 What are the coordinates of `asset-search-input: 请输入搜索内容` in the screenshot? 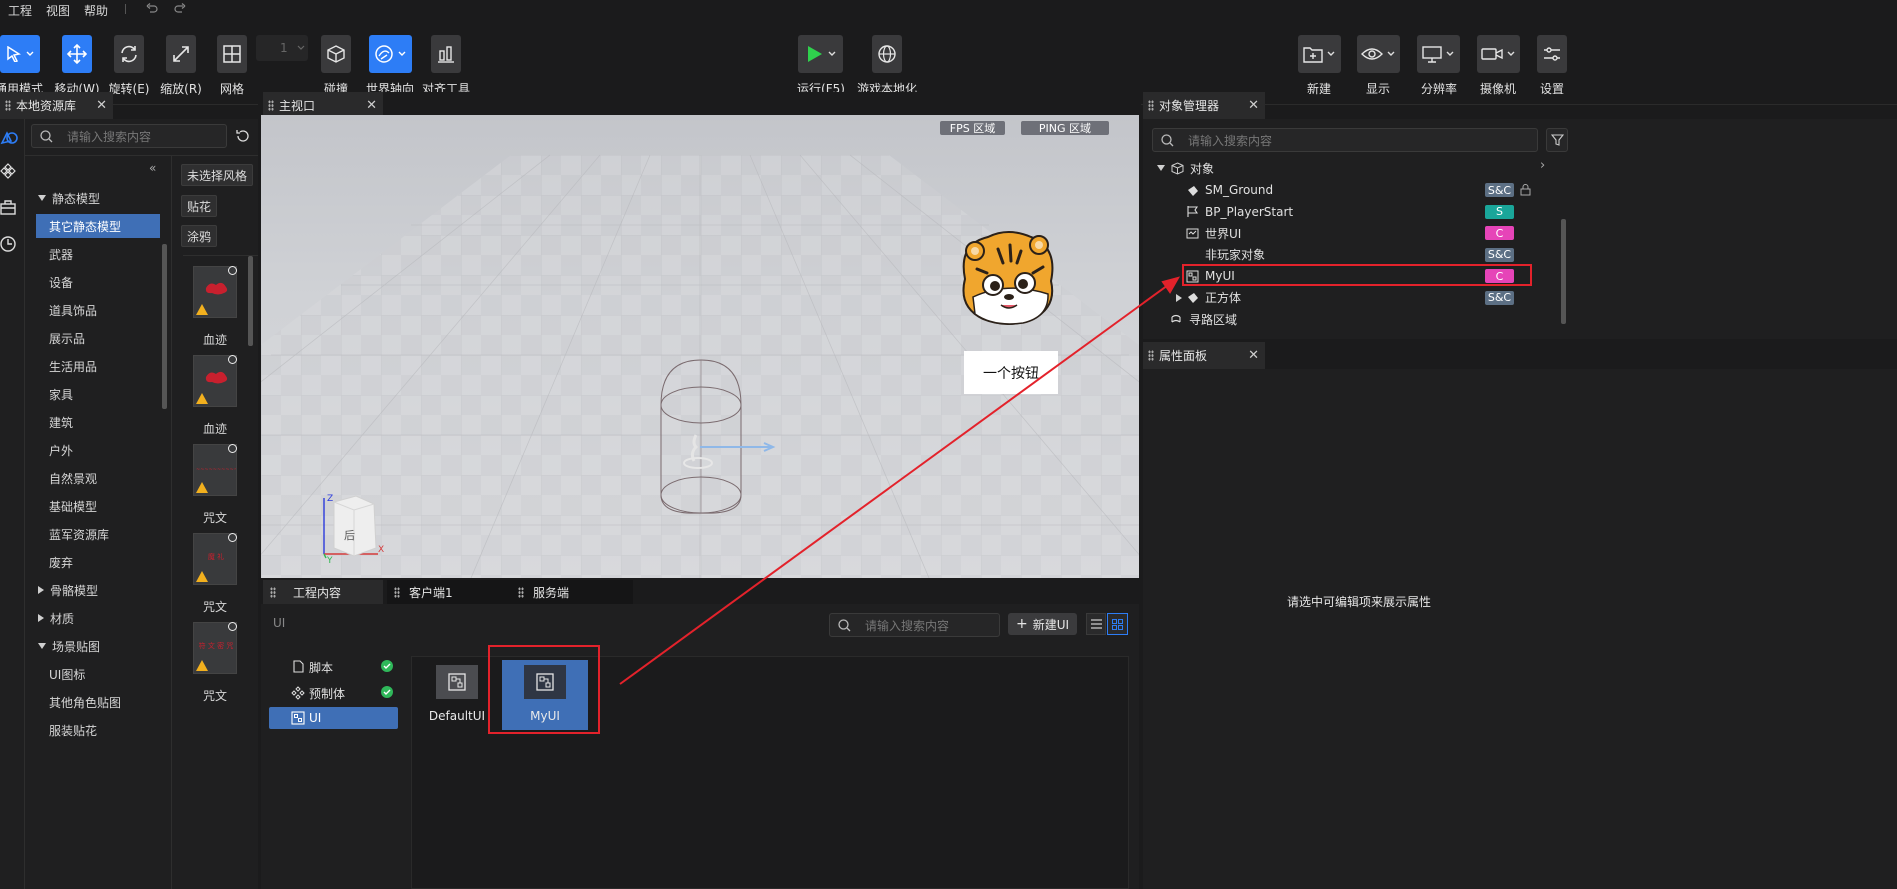 It's located at (129, 136).